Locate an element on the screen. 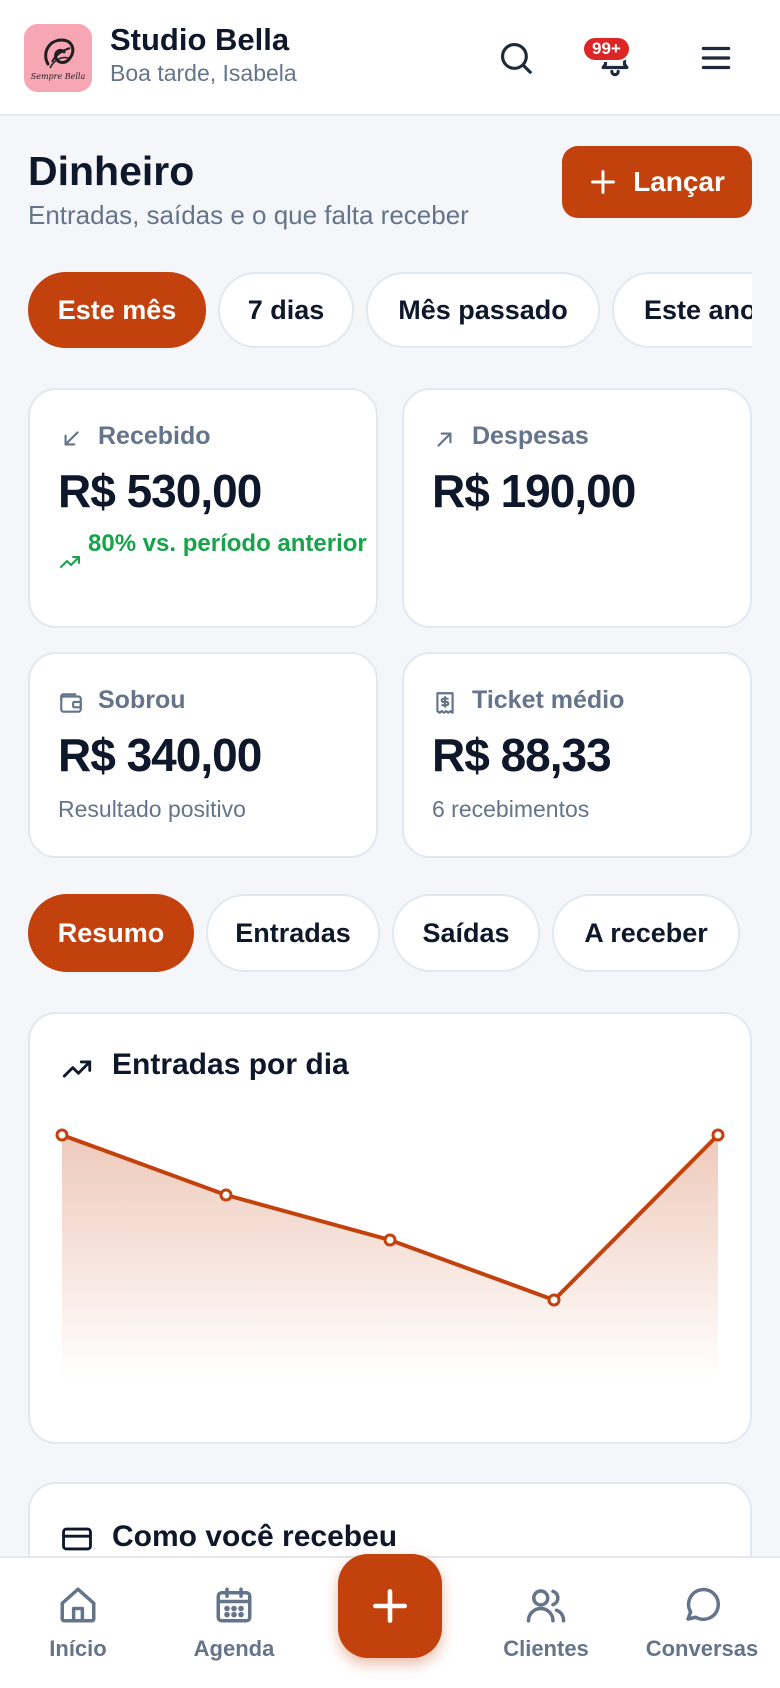 This screenshot has height=1688, width=780. tab-summary: Resumo is located at coordinates (111, 933).